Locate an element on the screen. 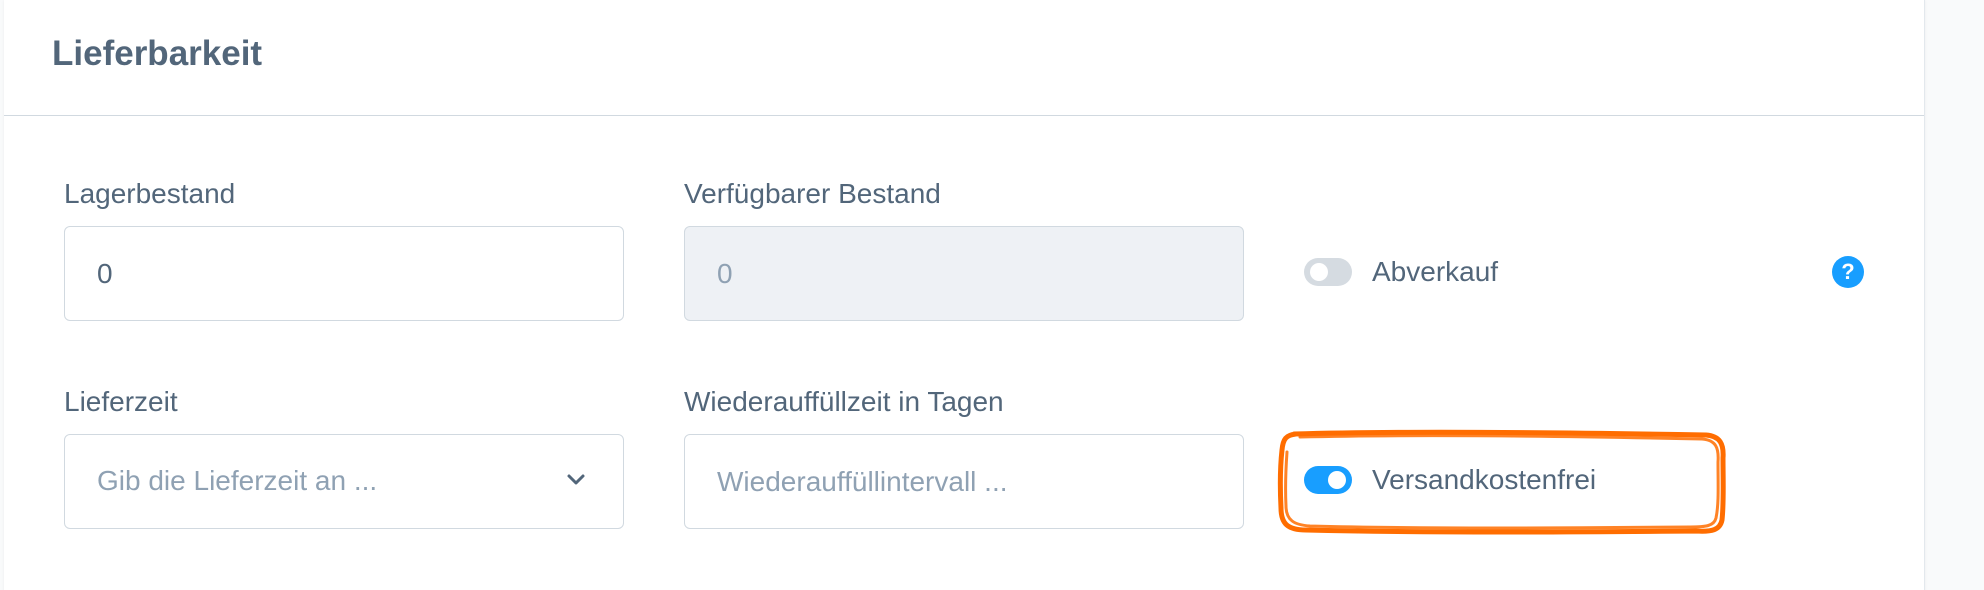  stock-input is located at coordinates (344, 273).